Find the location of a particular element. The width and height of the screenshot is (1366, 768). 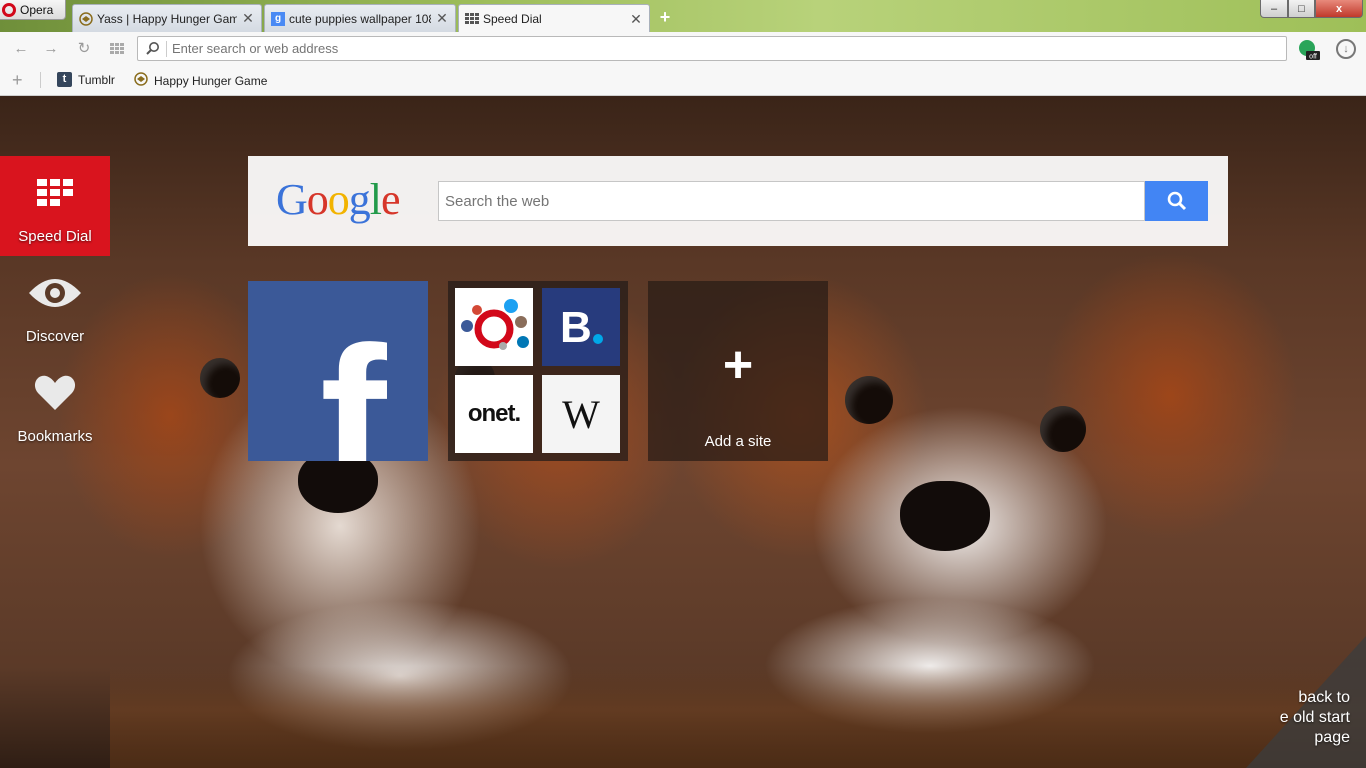

tab-puppies-search: g cute puppies wallpaper 1080 ✕ is located at coordinates (360, 18).